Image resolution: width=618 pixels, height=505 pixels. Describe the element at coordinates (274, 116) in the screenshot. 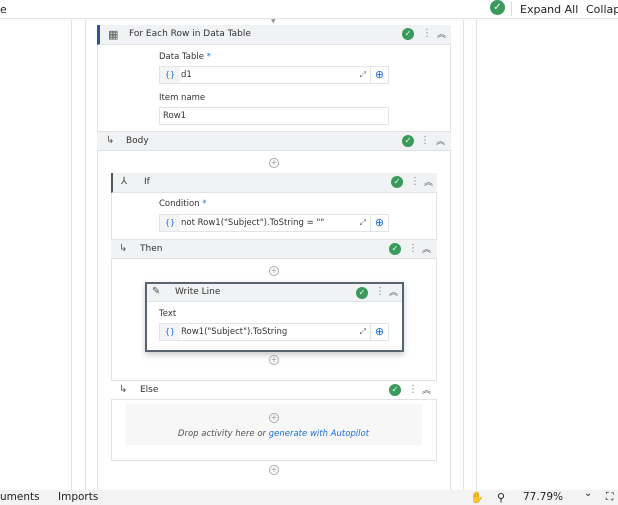

I see `item-name-input: Row1` at that location.